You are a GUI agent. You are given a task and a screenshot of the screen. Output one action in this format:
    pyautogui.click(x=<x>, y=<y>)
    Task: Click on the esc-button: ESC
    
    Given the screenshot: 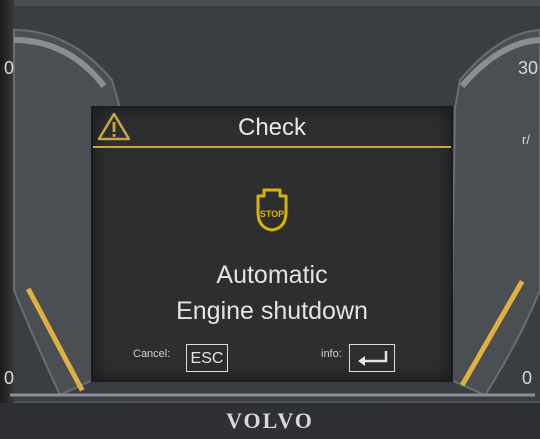 What is the action you would take?
    pyautogui.click(x=207, y=358)
    